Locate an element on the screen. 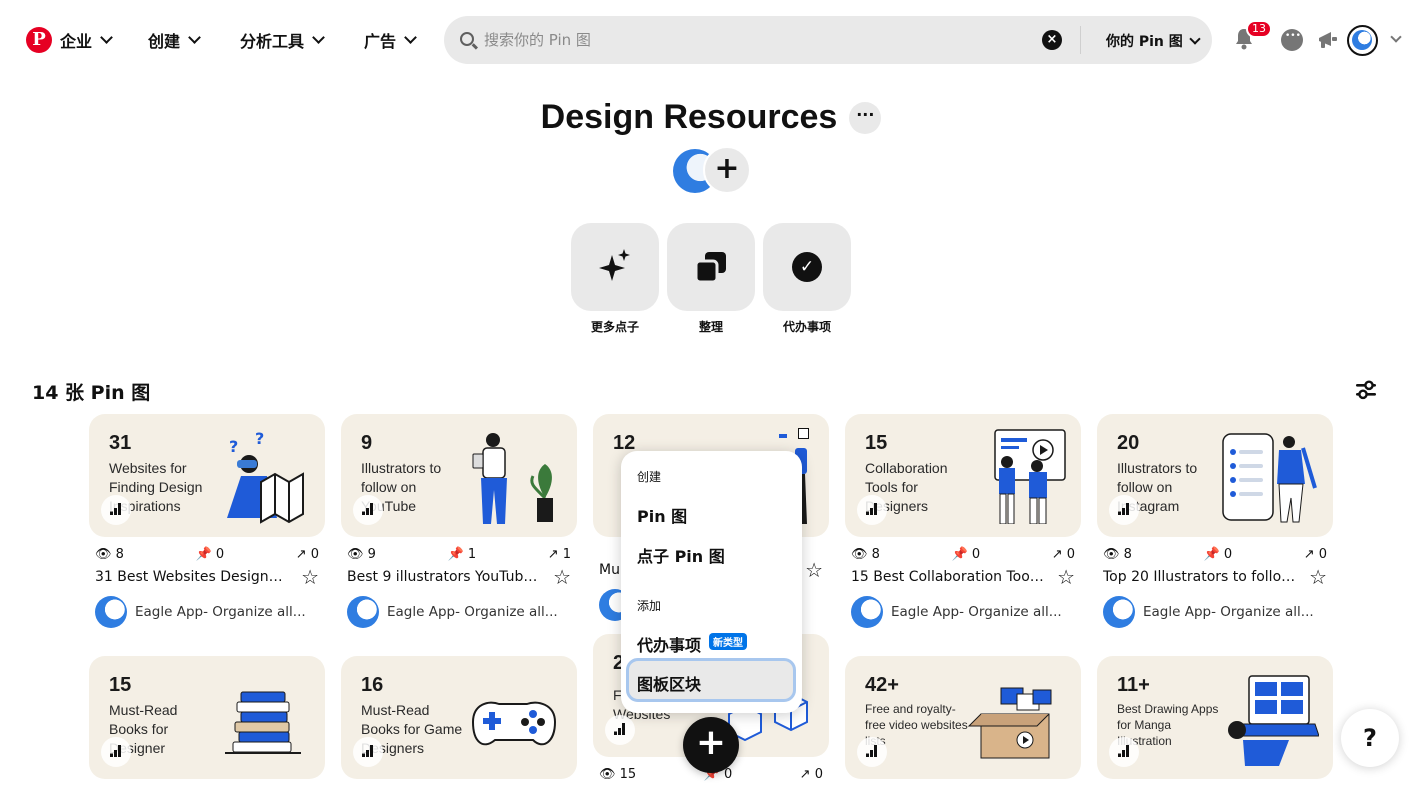  views-value: 15 is located at coordinates (628, 774).